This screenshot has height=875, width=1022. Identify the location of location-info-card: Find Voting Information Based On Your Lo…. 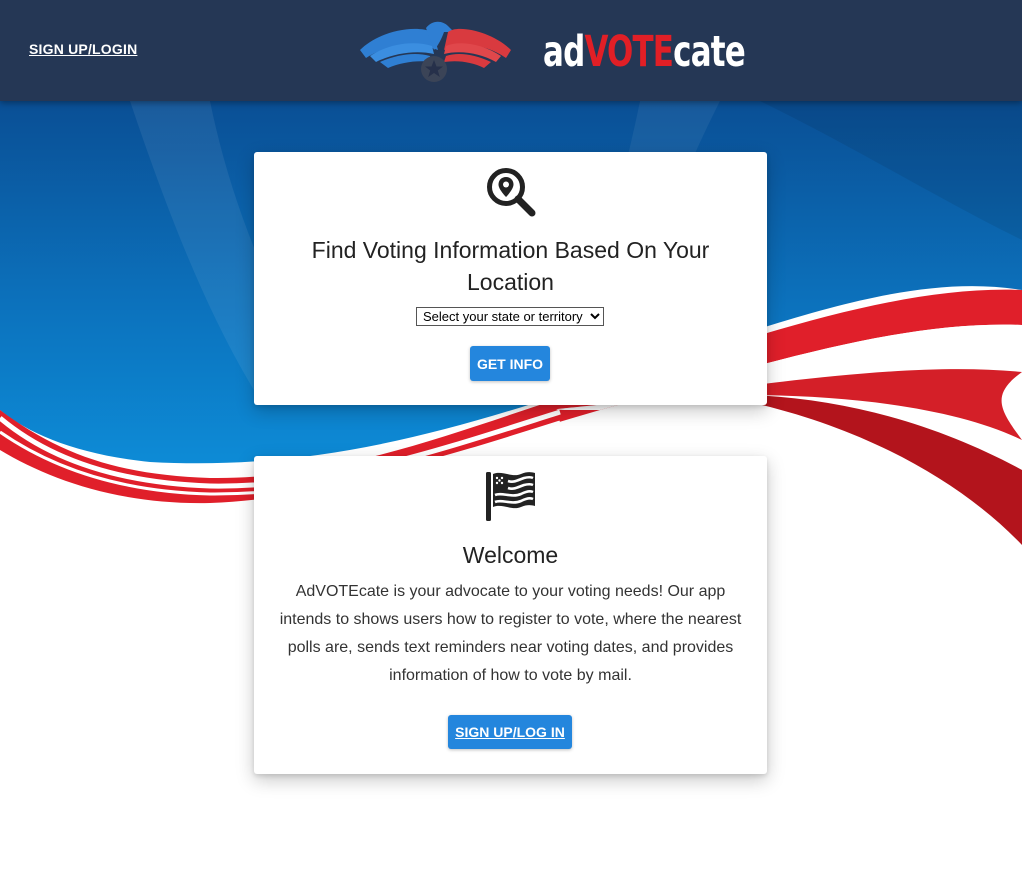
(510, 278).